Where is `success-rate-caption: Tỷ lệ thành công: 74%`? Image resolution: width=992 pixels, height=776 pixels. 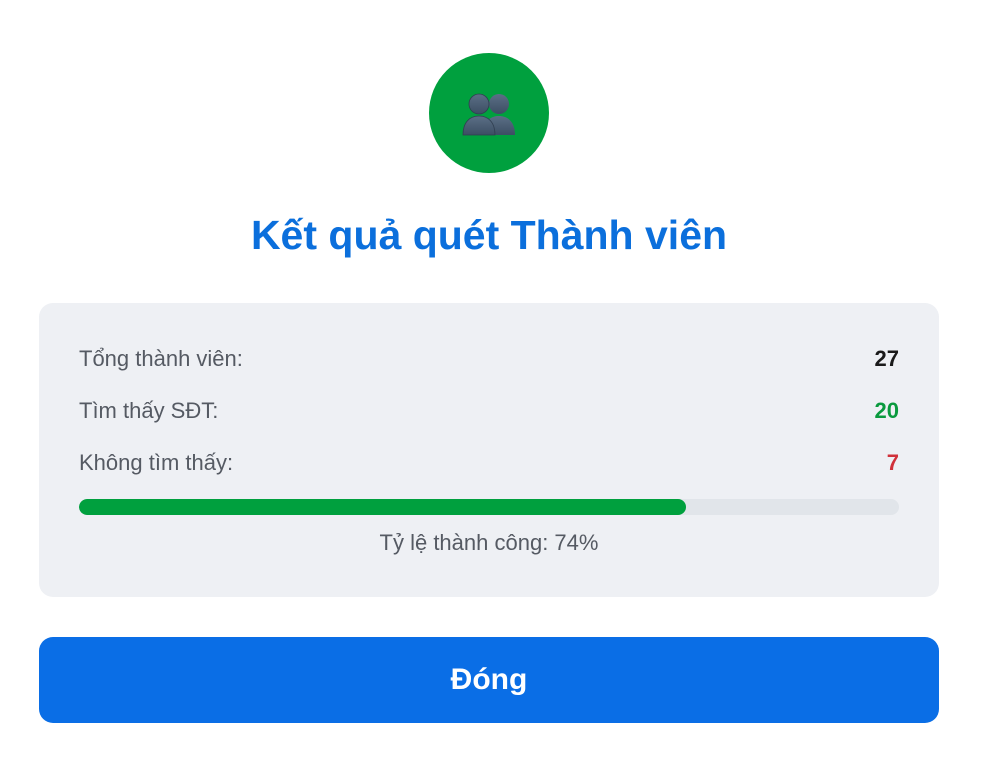 success-rate-caption: Tỷ lệ thành công: 74% is located at coordinates (489, 542).